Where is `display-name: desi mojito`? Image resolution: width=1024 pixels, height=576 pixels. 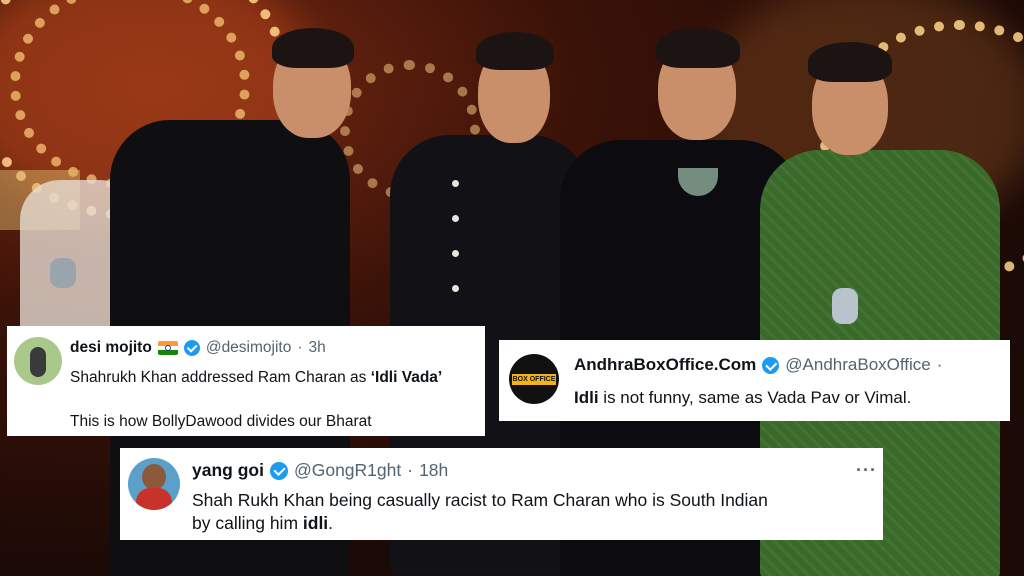 display-name: desi mojito is located at coordinates (111, 348).